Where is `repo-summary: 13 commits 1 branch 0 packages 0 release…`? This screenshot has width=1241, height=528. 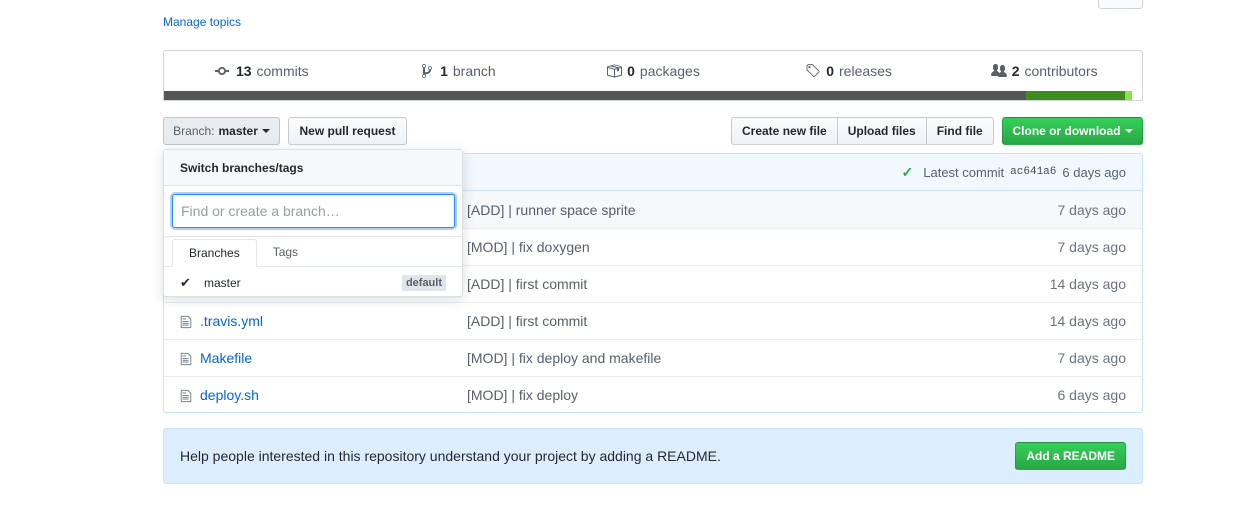 repo-summary: 13 commits 1 branch 0 packages 0 release… is located at coordinates (653, 75).